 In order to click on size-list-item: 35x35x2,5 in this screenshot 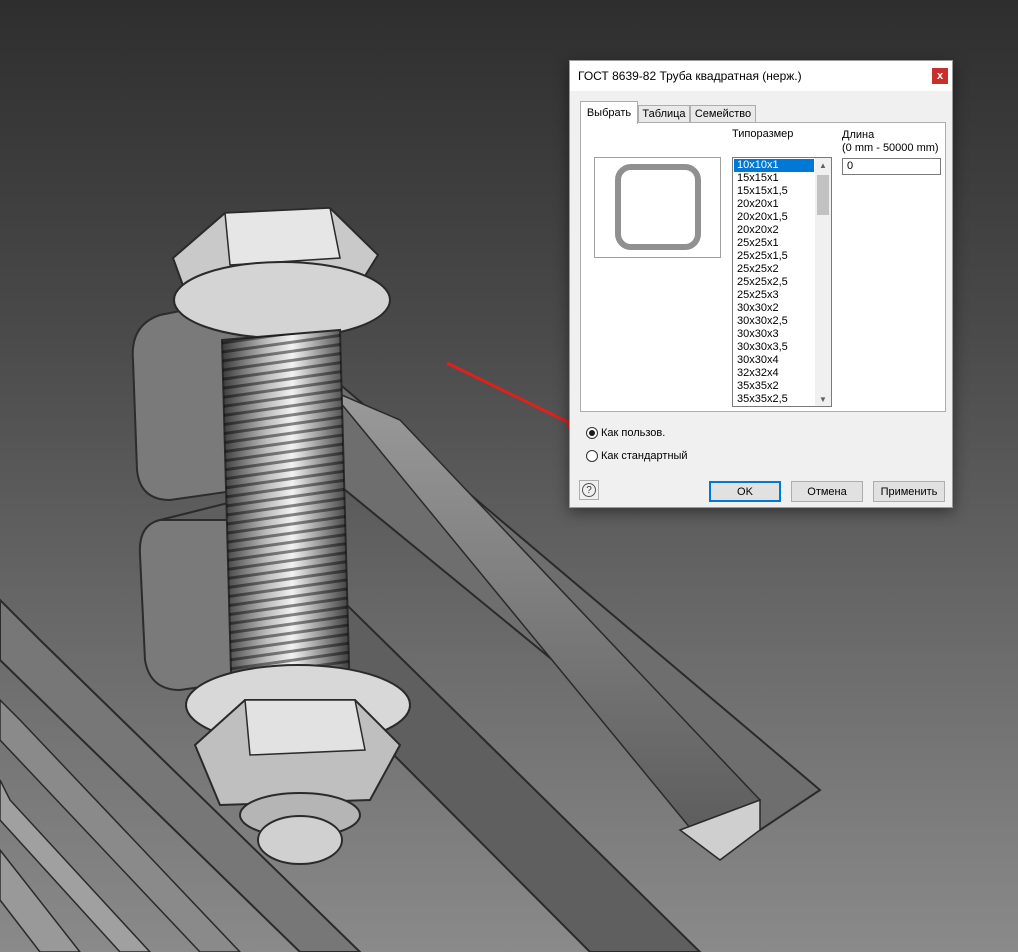, I will do `click(774, 399)`.